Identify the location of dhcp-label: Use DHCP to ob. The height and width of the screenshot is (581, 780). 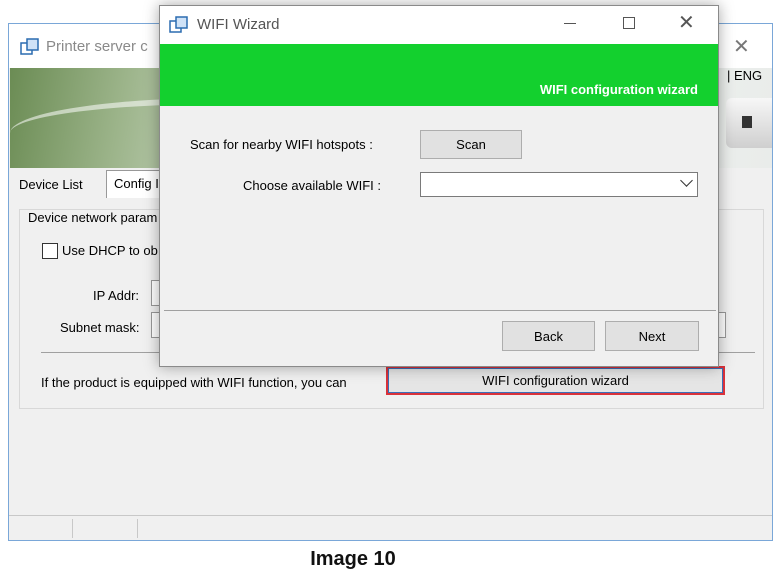
(110, 250).